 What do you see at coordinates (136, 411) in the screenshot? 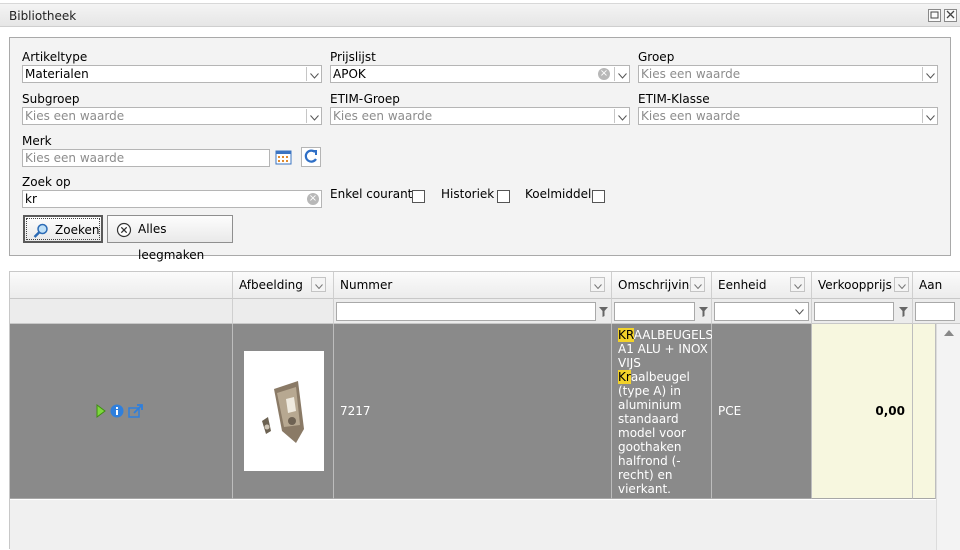
I see `open-external-icon` at bounding box center [136, 411].